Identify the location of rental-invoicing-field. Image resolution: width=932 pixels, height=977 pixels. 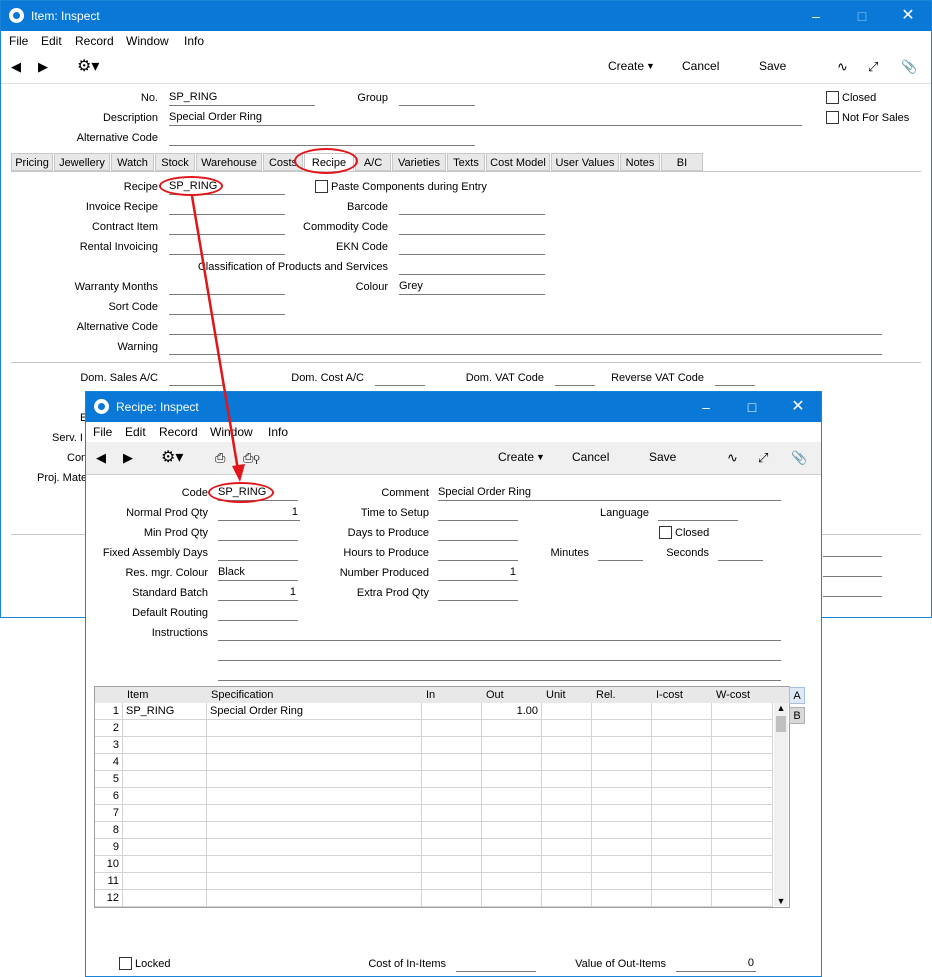
(227, 247).